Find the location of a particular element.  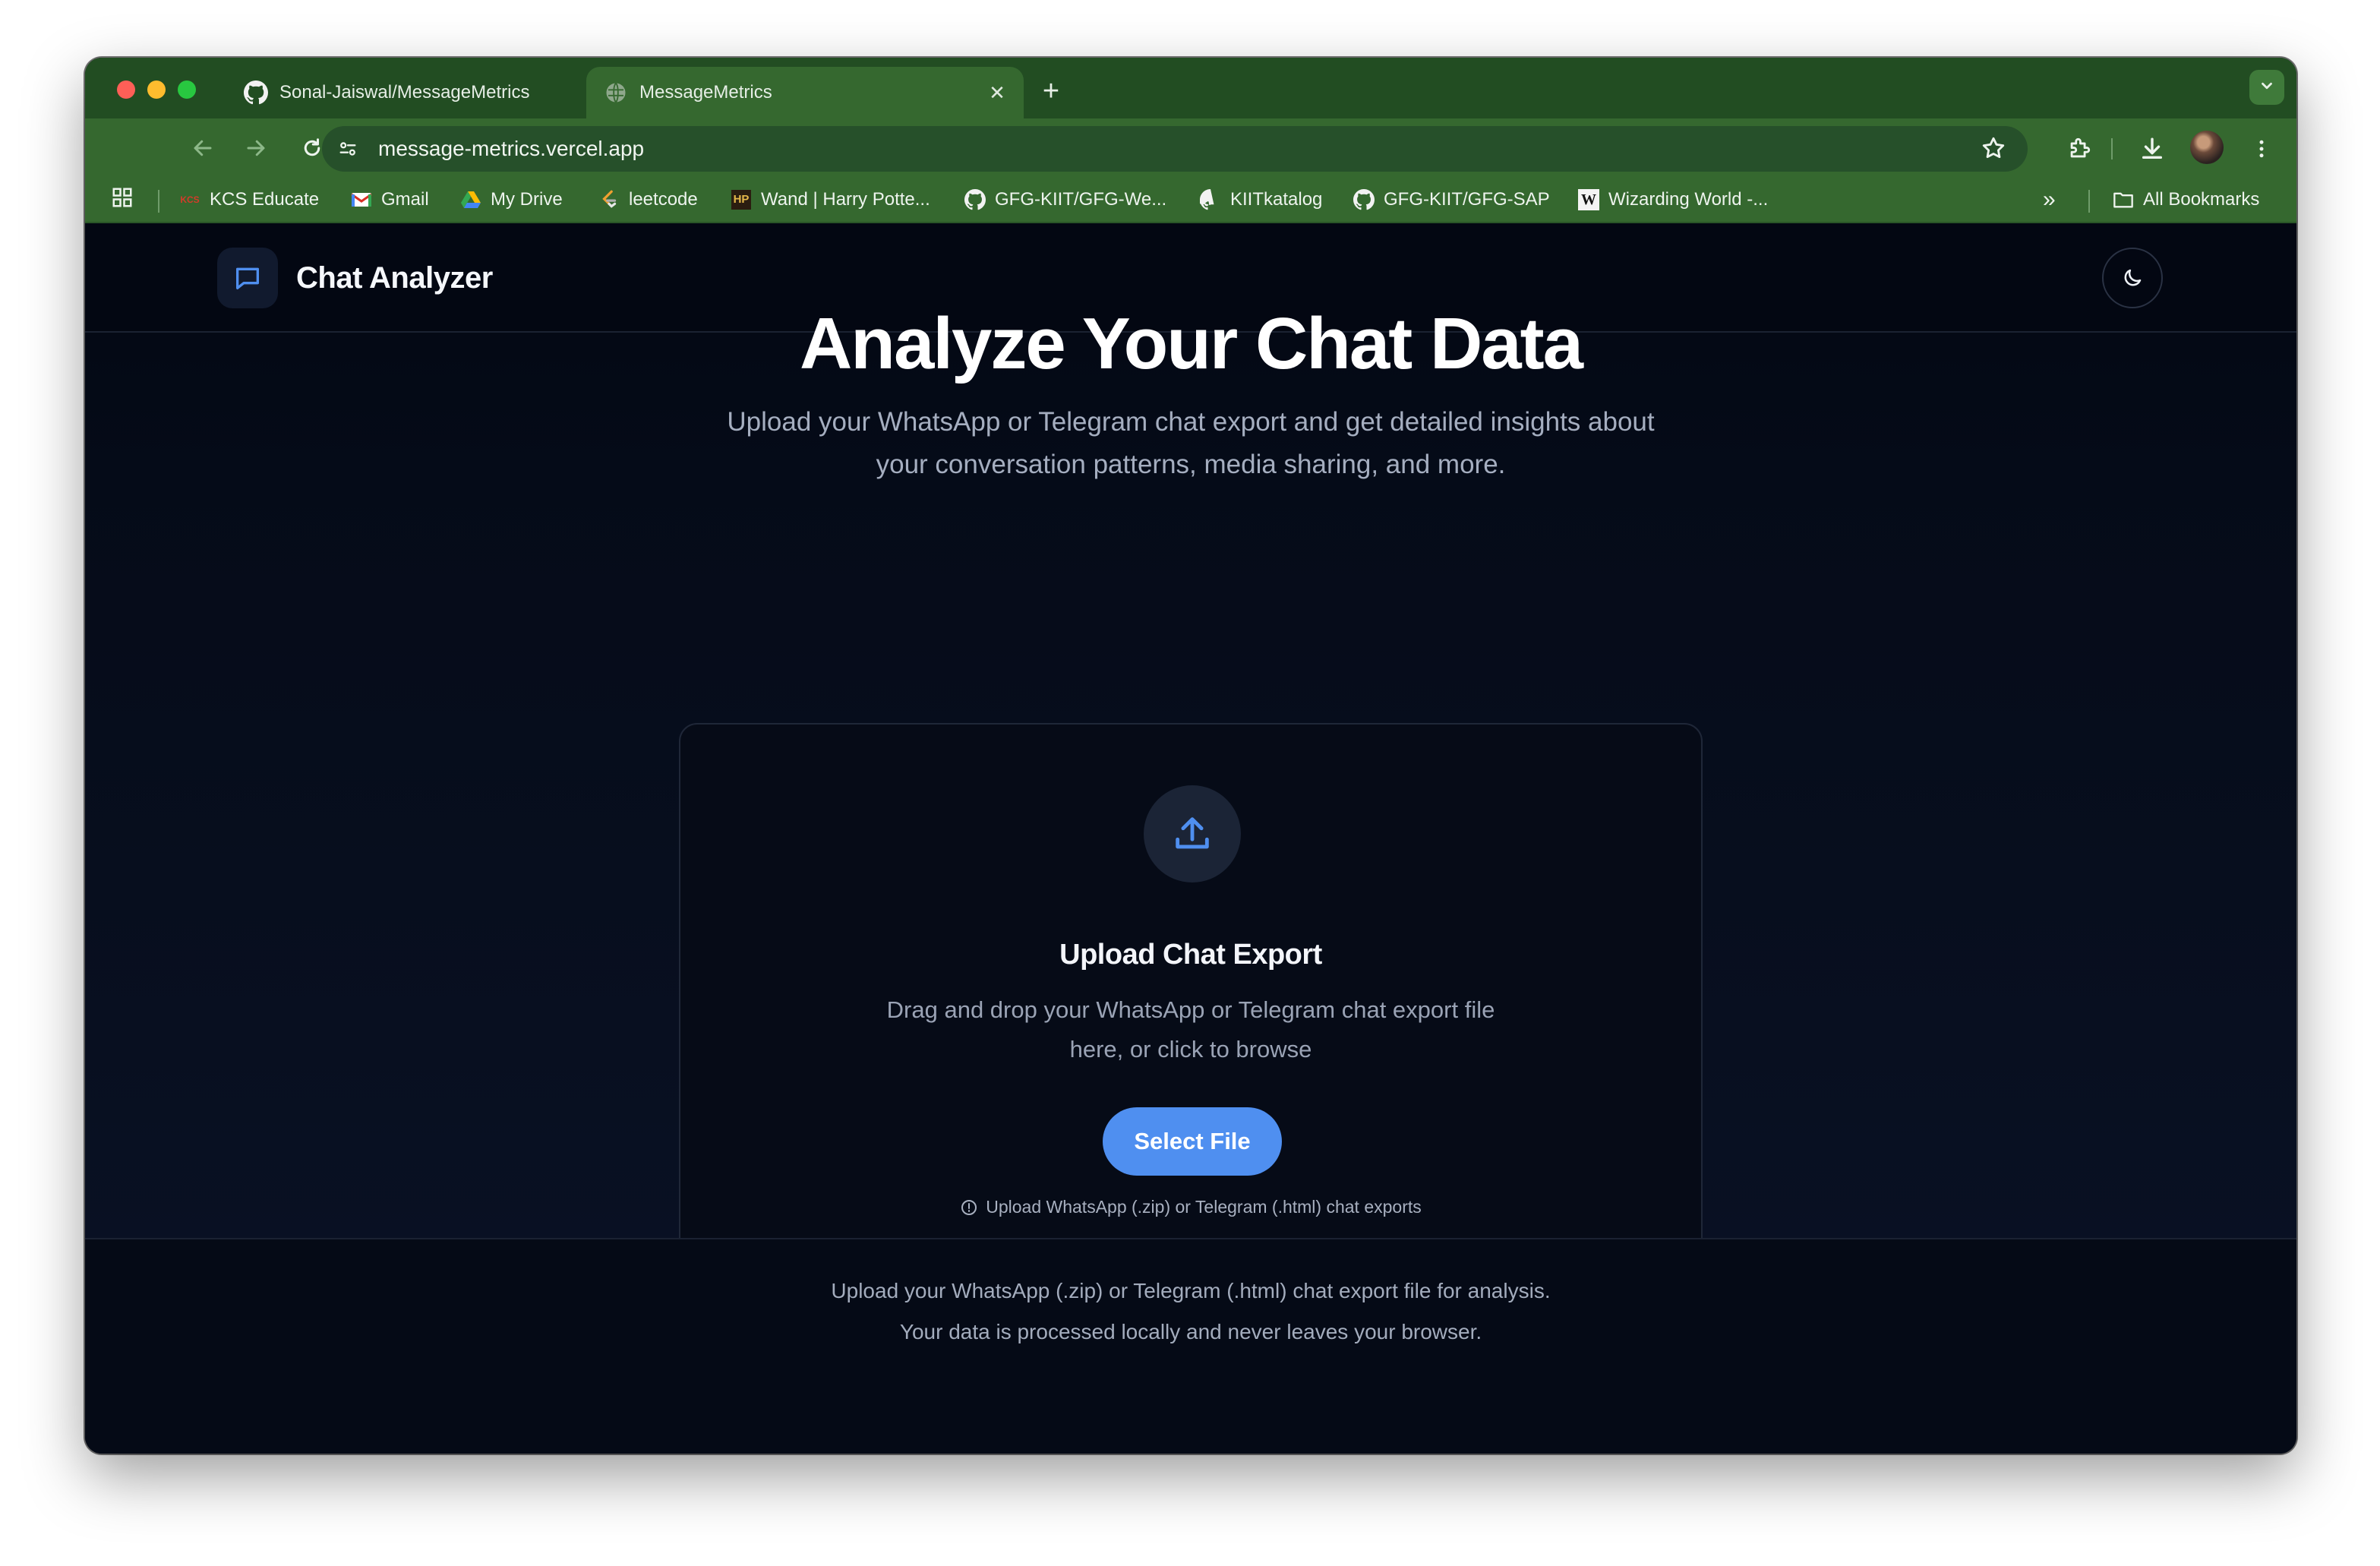

upload-description-line: here, or click to browse is located at coordinates (1190, 1049).